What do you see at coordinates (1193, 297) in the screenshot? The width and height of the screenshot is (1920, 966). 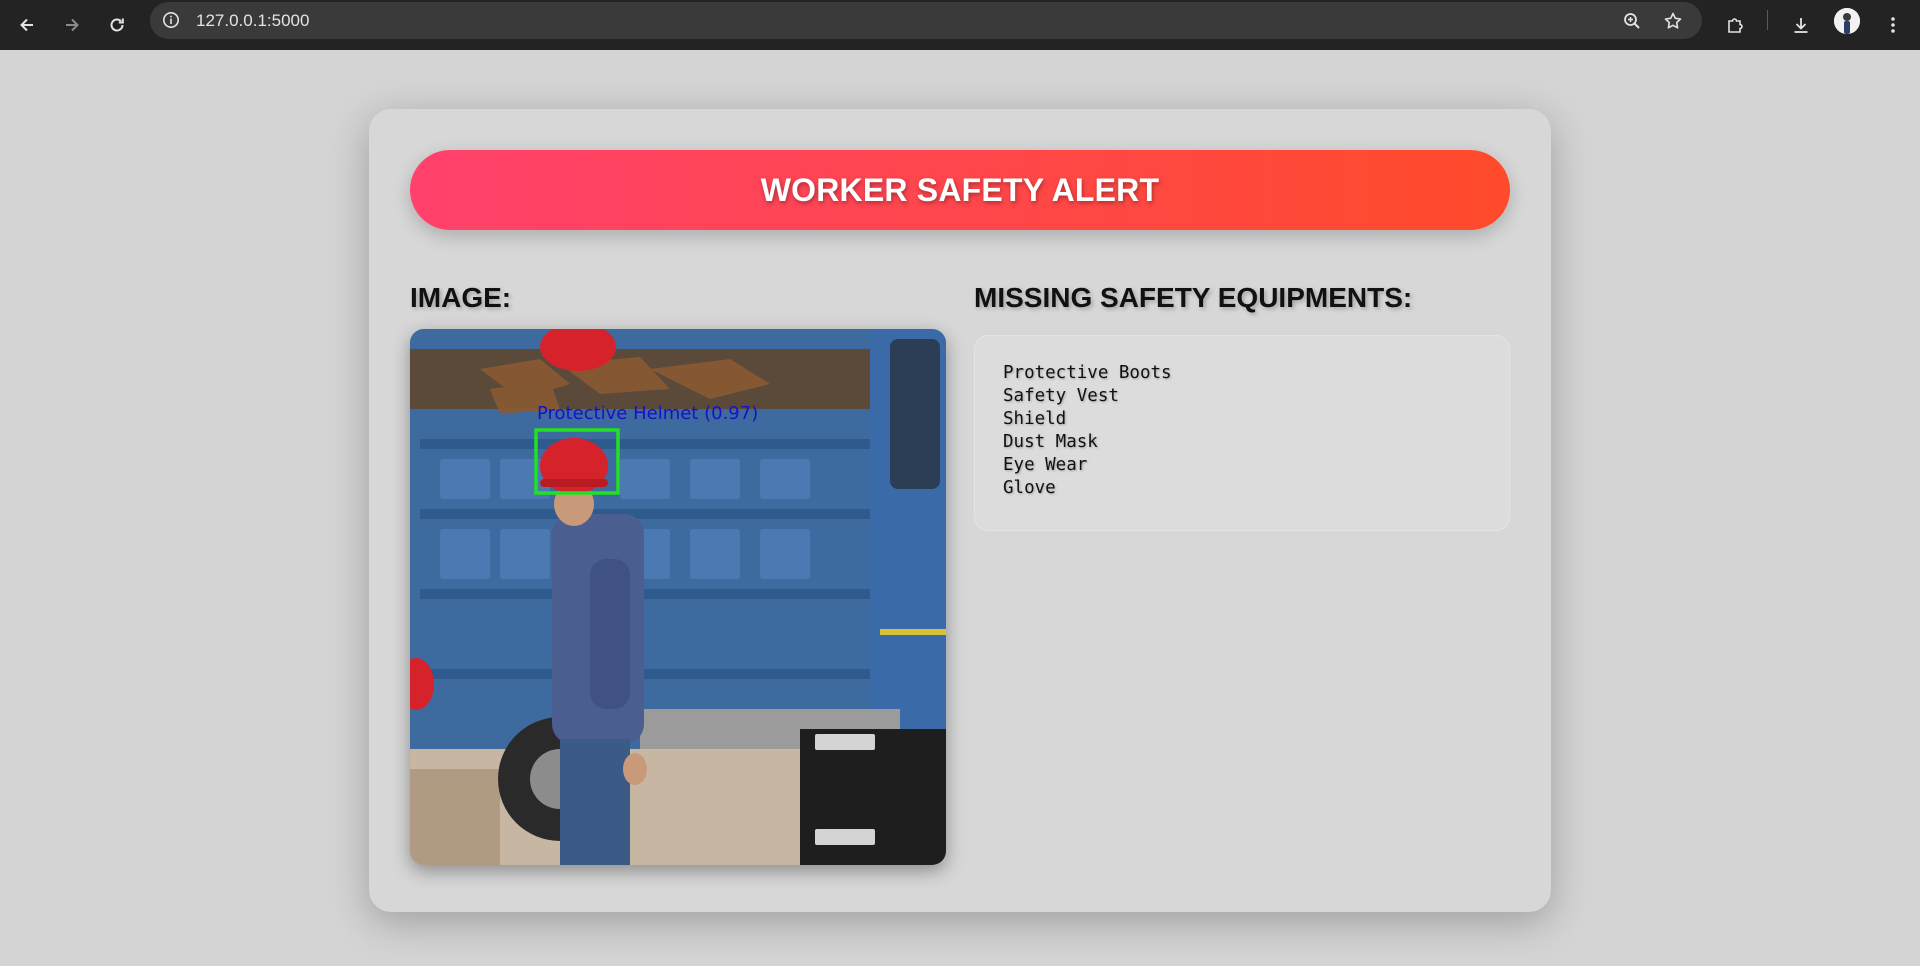 I see `missing-equipment-heading: MISSING SAFETY EQUIPMENTS:` at bounding box center [1193, 297].